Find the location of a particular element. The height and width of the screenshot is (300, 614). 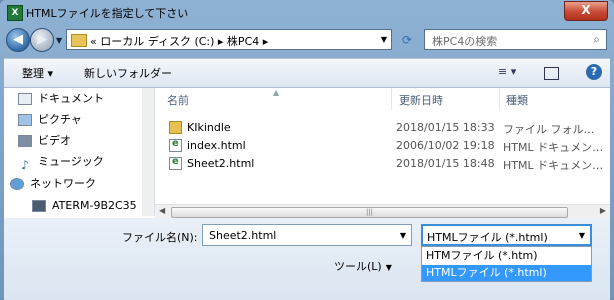

column-header-type: 種類 is located at coordinates (517, 100).